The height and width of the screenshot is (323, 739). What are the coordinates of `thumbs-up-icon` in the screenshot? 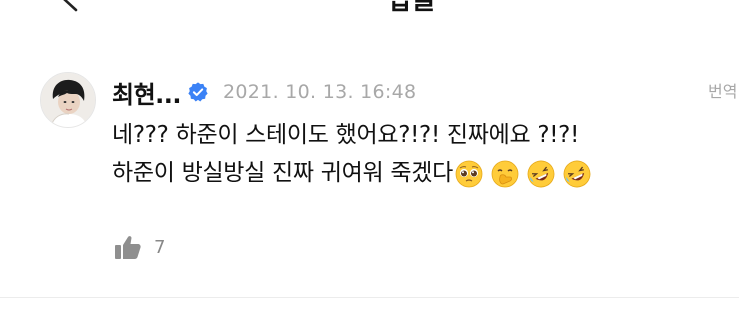 It's located at (128, 247).